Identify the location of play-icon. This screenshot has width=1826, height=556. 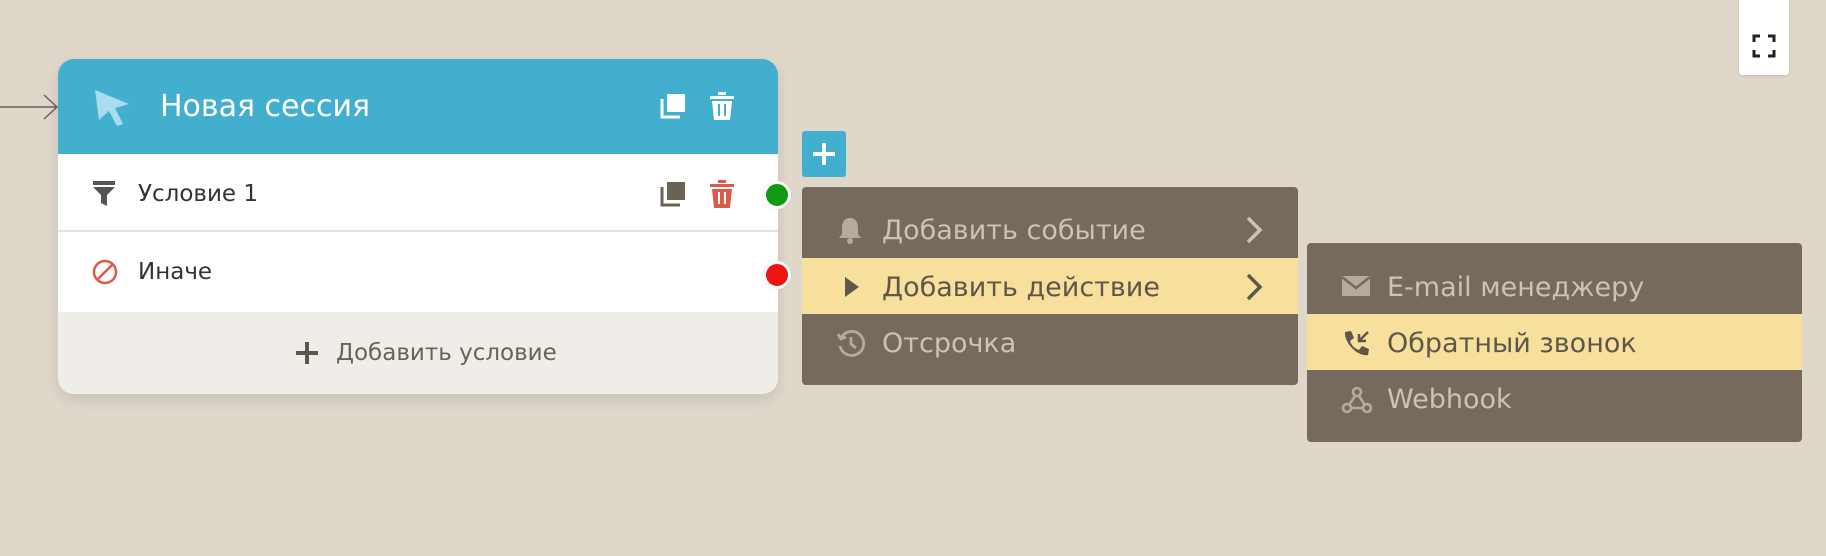
(850, 287).